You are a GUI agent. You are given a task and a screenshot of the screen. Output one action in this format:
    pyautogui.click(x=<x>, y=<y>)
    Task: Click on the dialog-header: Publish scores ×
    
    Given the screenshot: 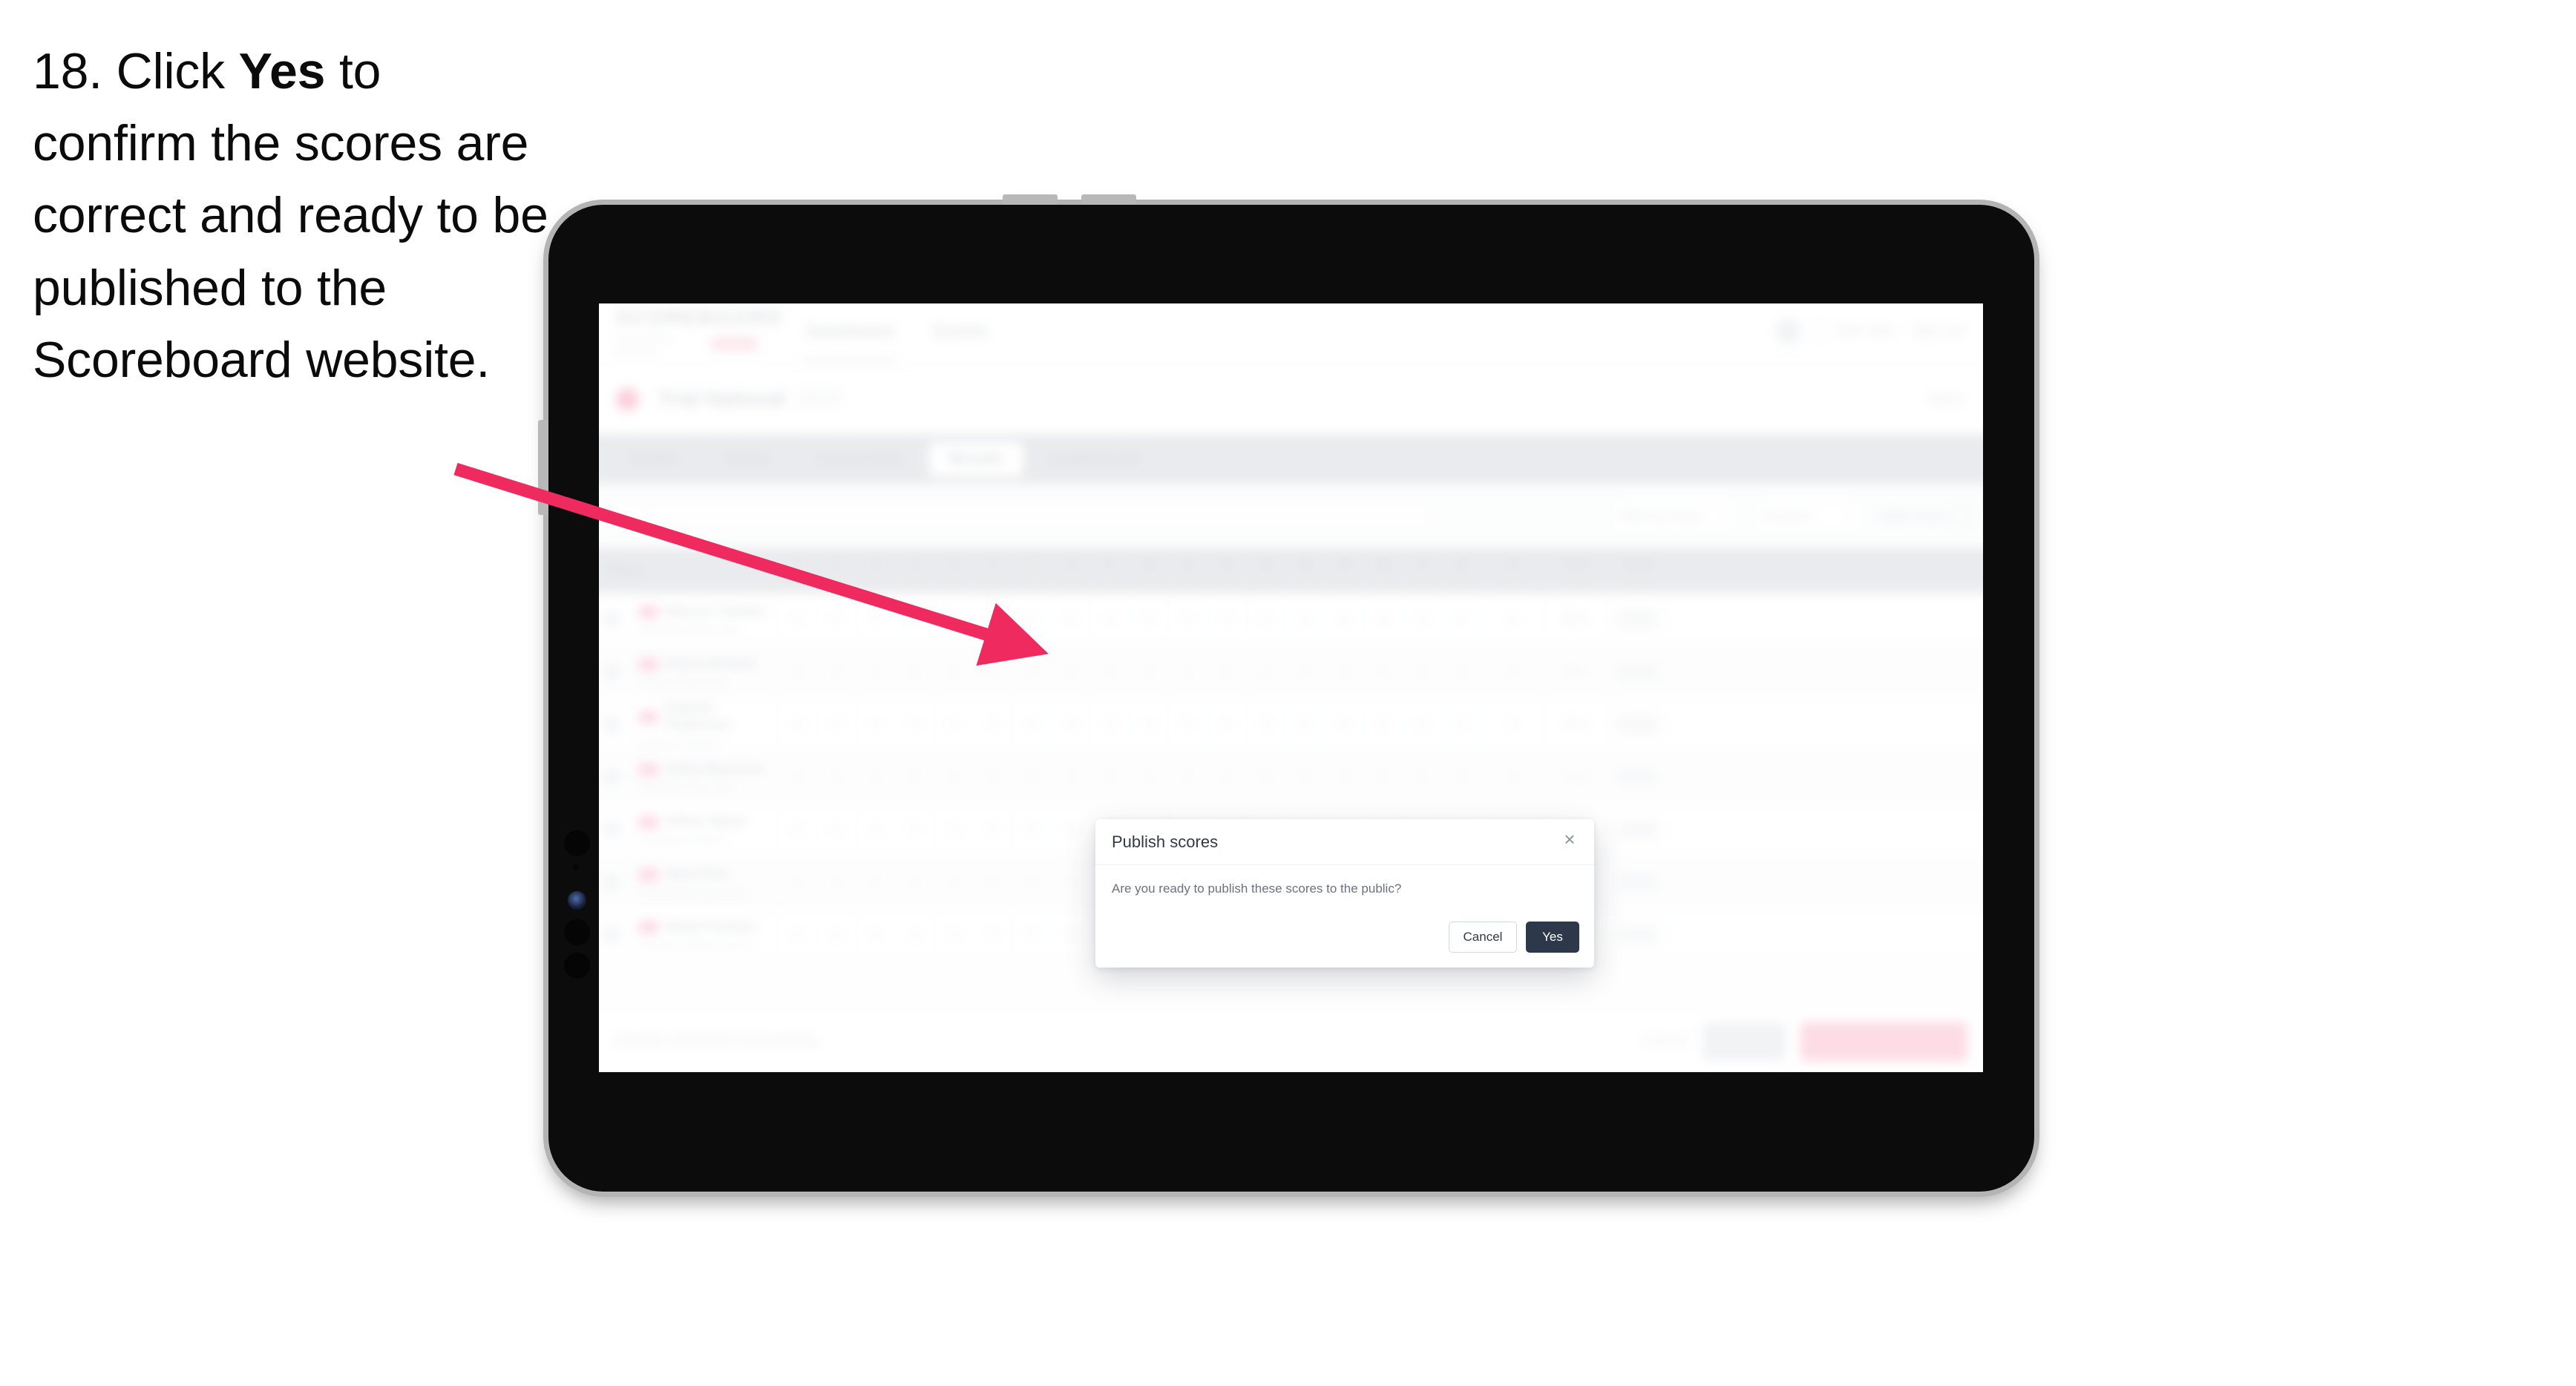 What is the action you would take?
    pyautogui.click(x=1344, y=842)
    